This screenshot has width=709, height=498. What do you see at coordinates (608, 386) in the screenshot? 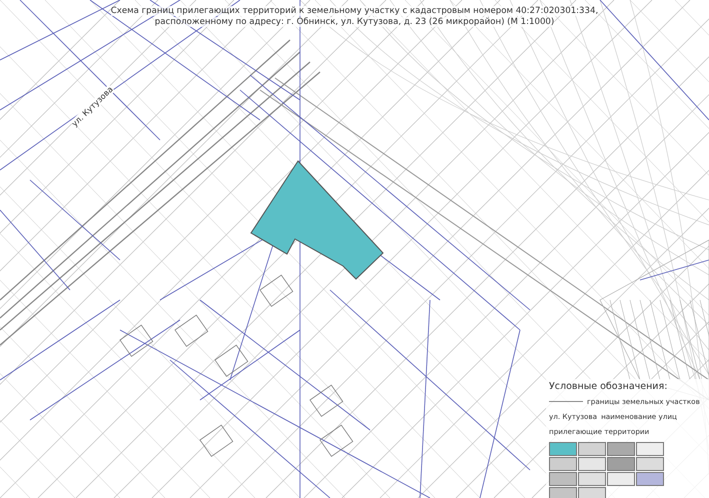
I see `legend-title: Условные обозначения:` at bounding box center [608, 386].